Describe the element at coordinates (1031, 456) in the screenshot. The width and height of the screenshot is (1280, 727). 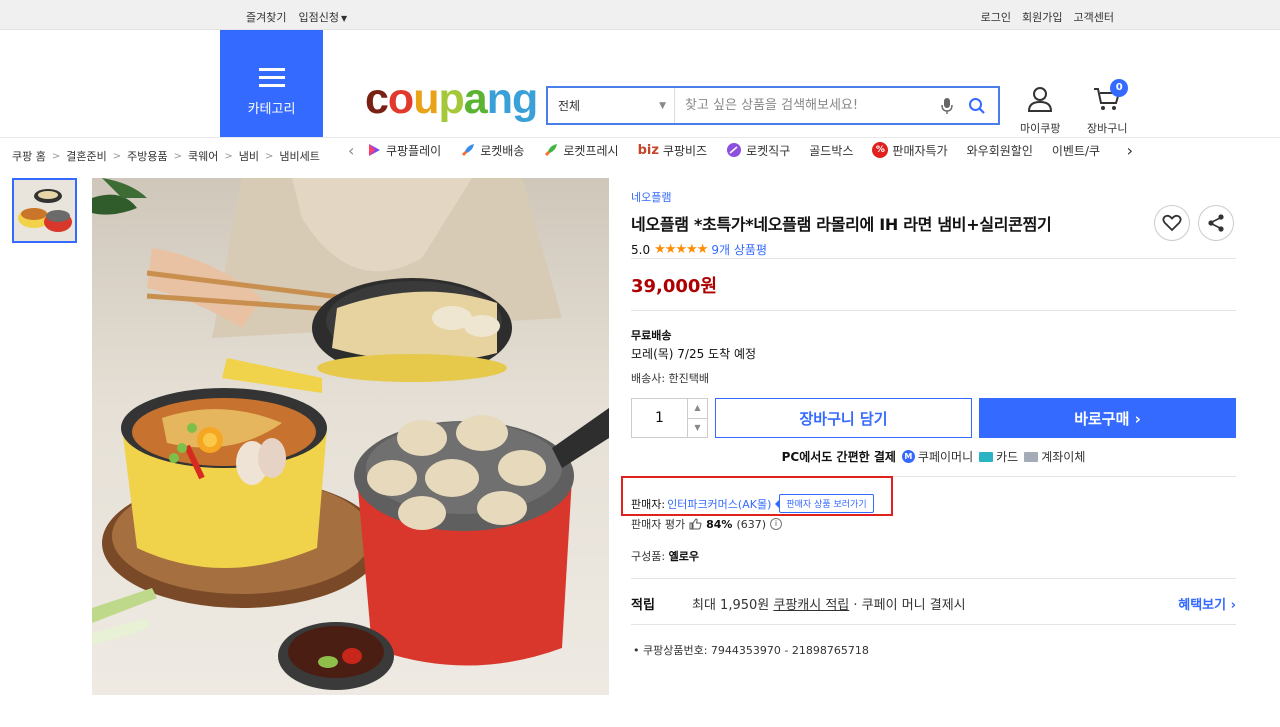
I see `bank-icon` at that location.